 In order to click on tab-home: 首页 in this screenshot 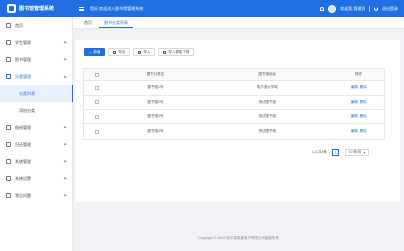, I will do `click(88, 23)`.